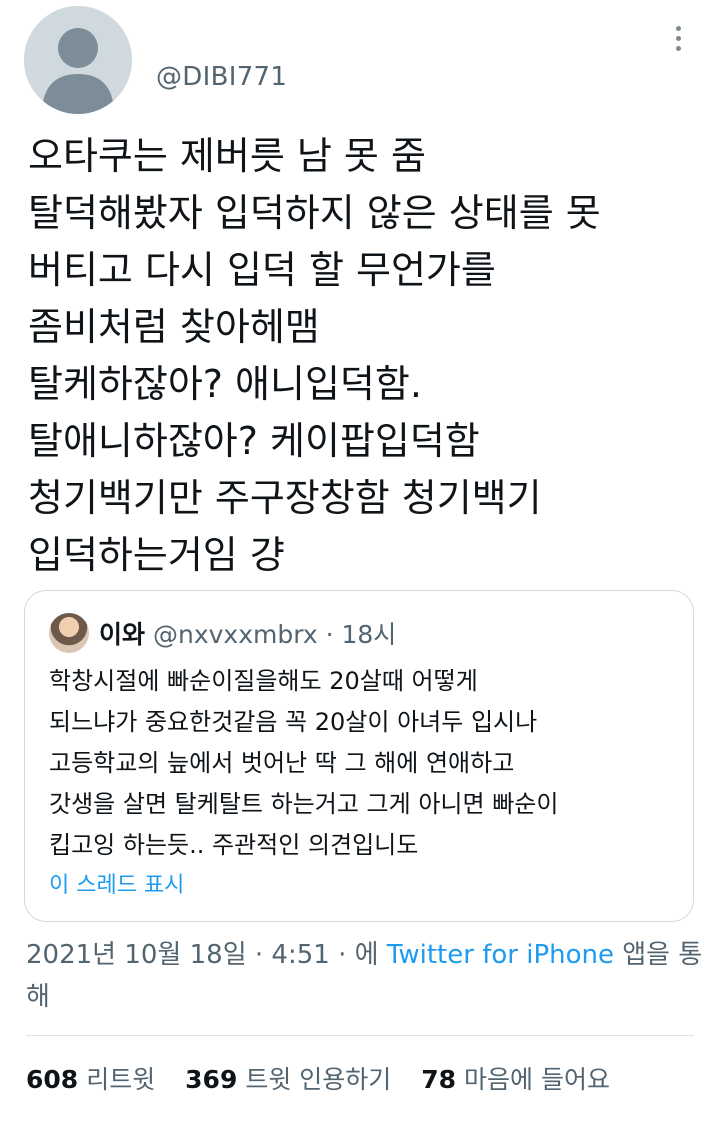  What do you see at coordinates (360, 1035) in the screenshot?
I see `divider` at bounding box center [360, 1035].